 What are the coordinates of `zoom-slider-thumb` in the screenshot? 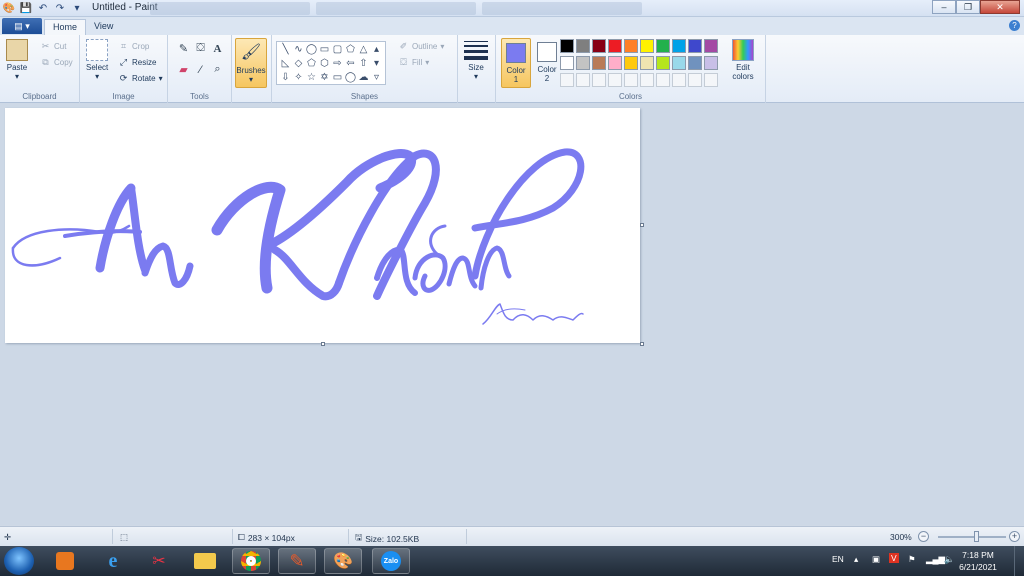 It's located at (976, 536).